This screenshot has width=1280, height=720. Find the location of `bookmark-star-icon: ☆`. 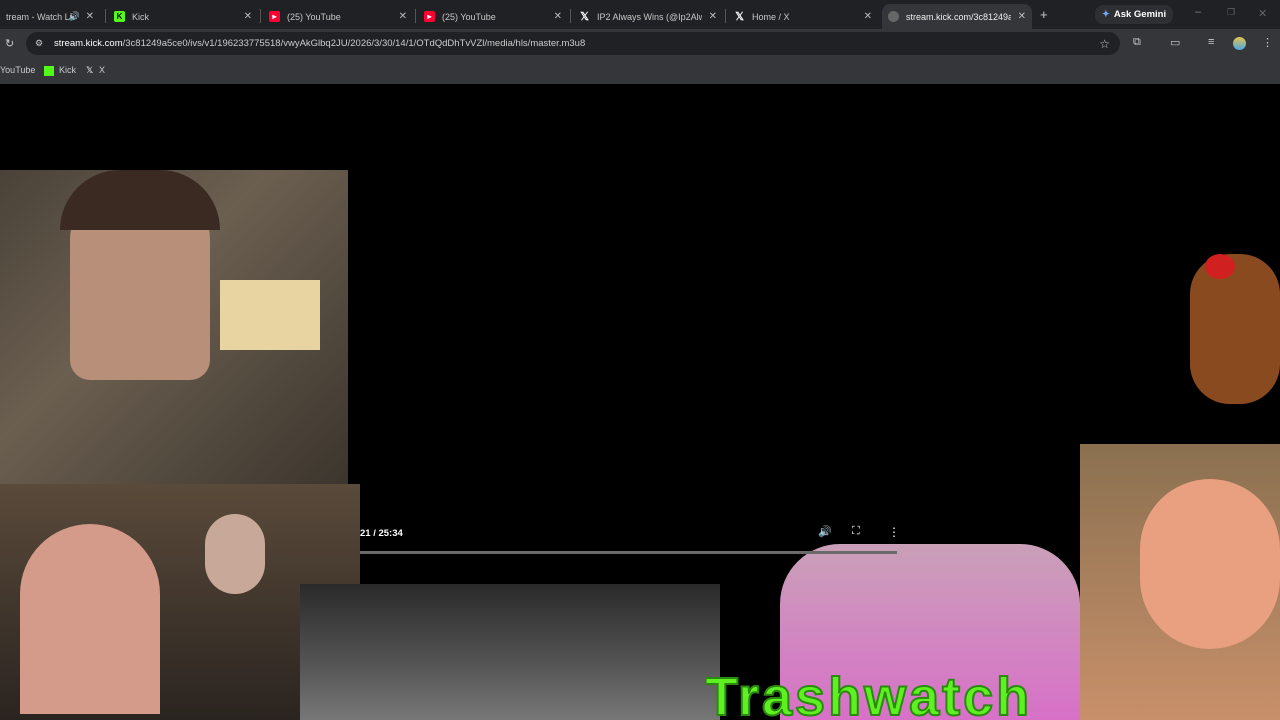

bookmark-star-icon: ☆ is located at coordinates (1104, 44).